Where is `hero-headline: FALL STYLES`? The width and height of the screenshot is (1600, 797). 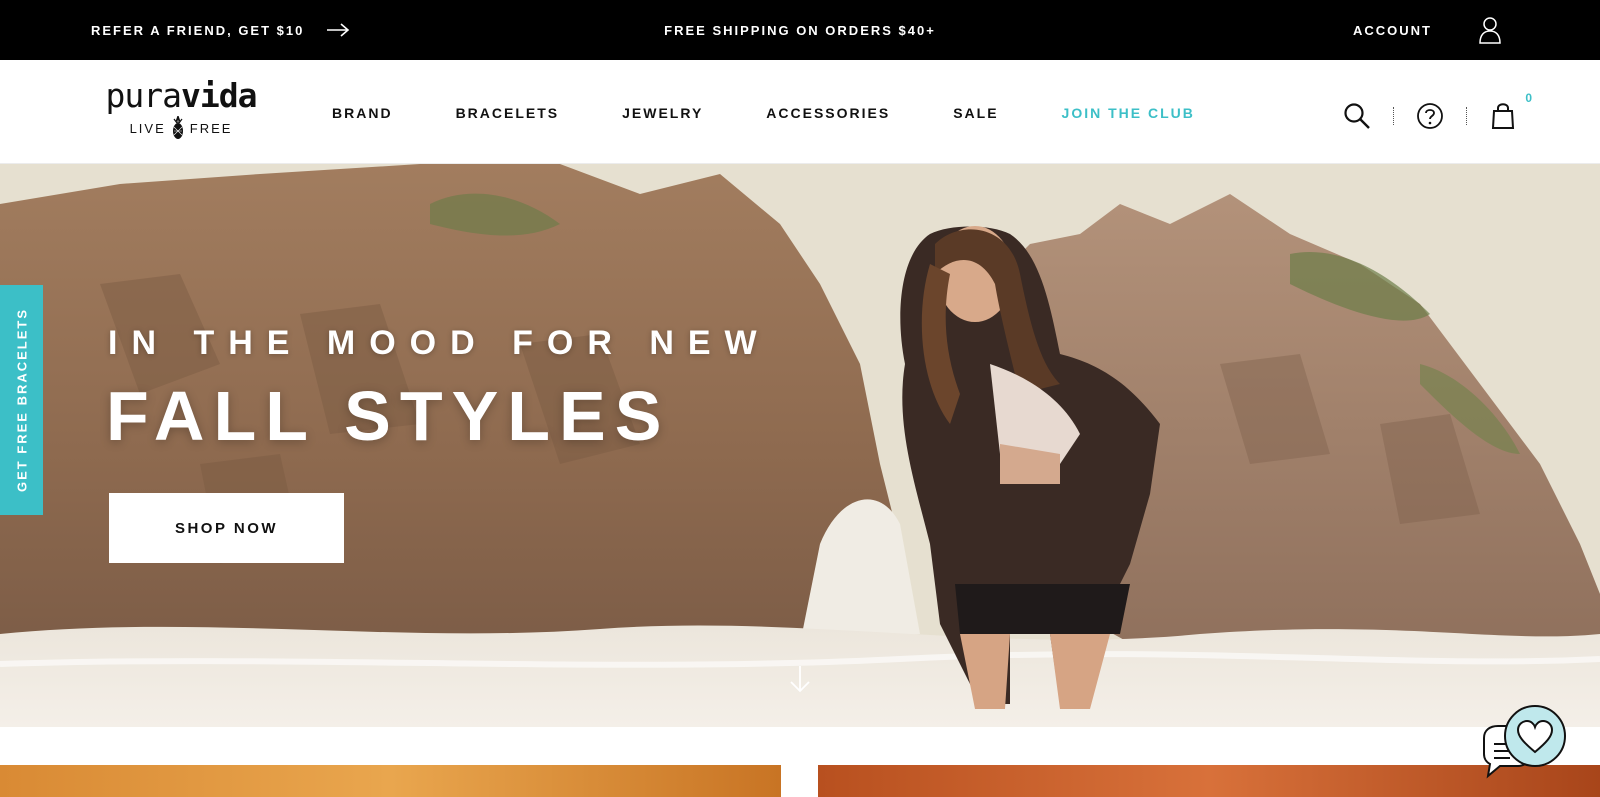
hero-headline: FALL STYLES is located at coordinates (388, 416).